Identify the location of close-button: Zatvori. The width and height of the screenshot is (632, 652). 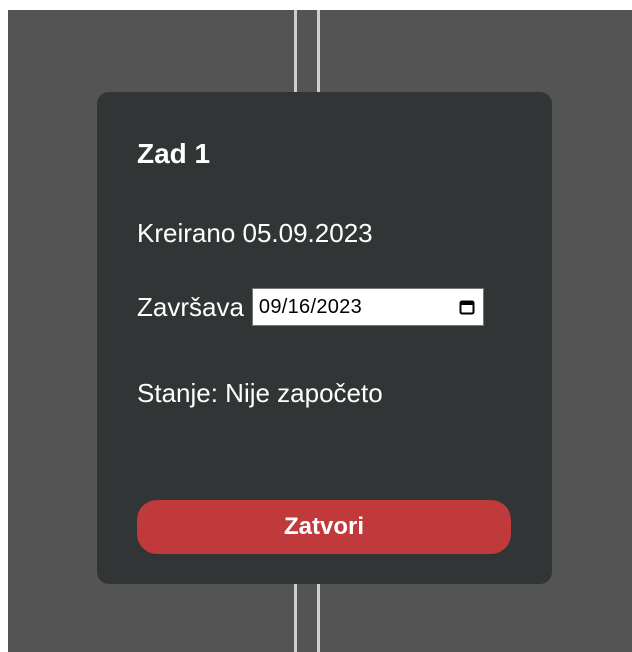
(324, 527).